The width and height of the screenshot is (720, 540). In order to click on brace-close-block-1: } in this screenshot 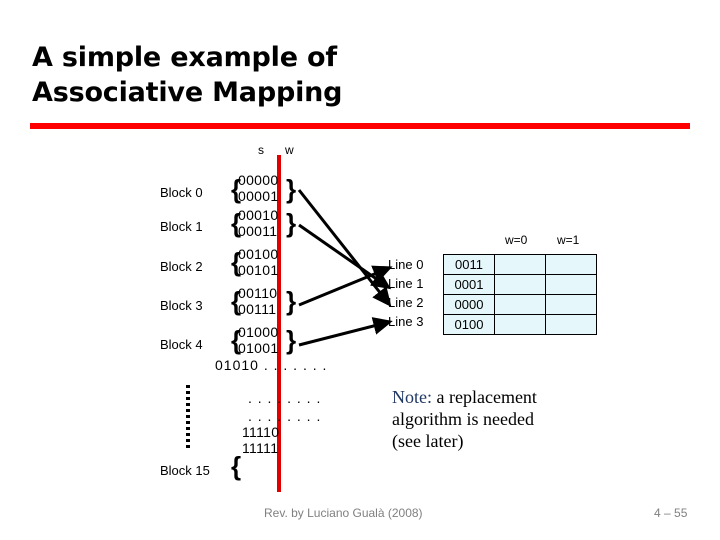, I will do `click(291, 223)`.